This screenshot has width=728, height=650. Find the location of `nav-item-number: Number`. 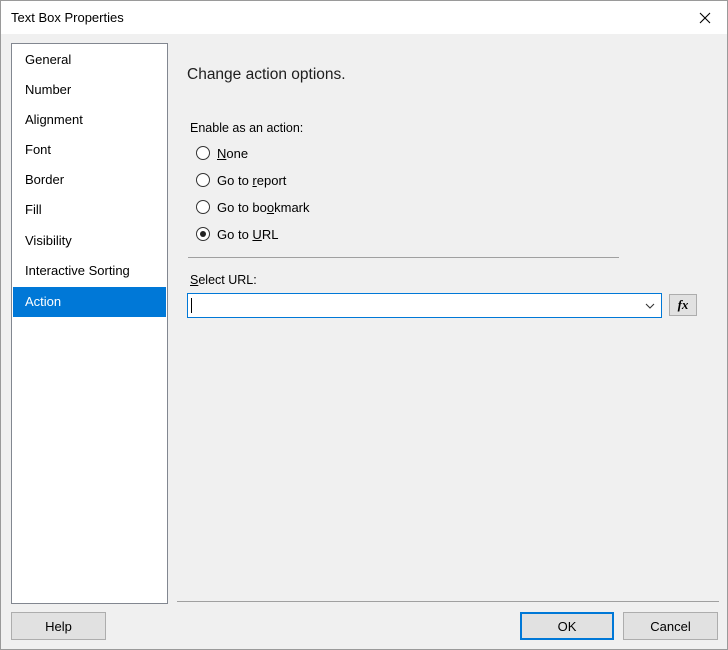

nav-item-number: Number is located at coordinates (89, 90).